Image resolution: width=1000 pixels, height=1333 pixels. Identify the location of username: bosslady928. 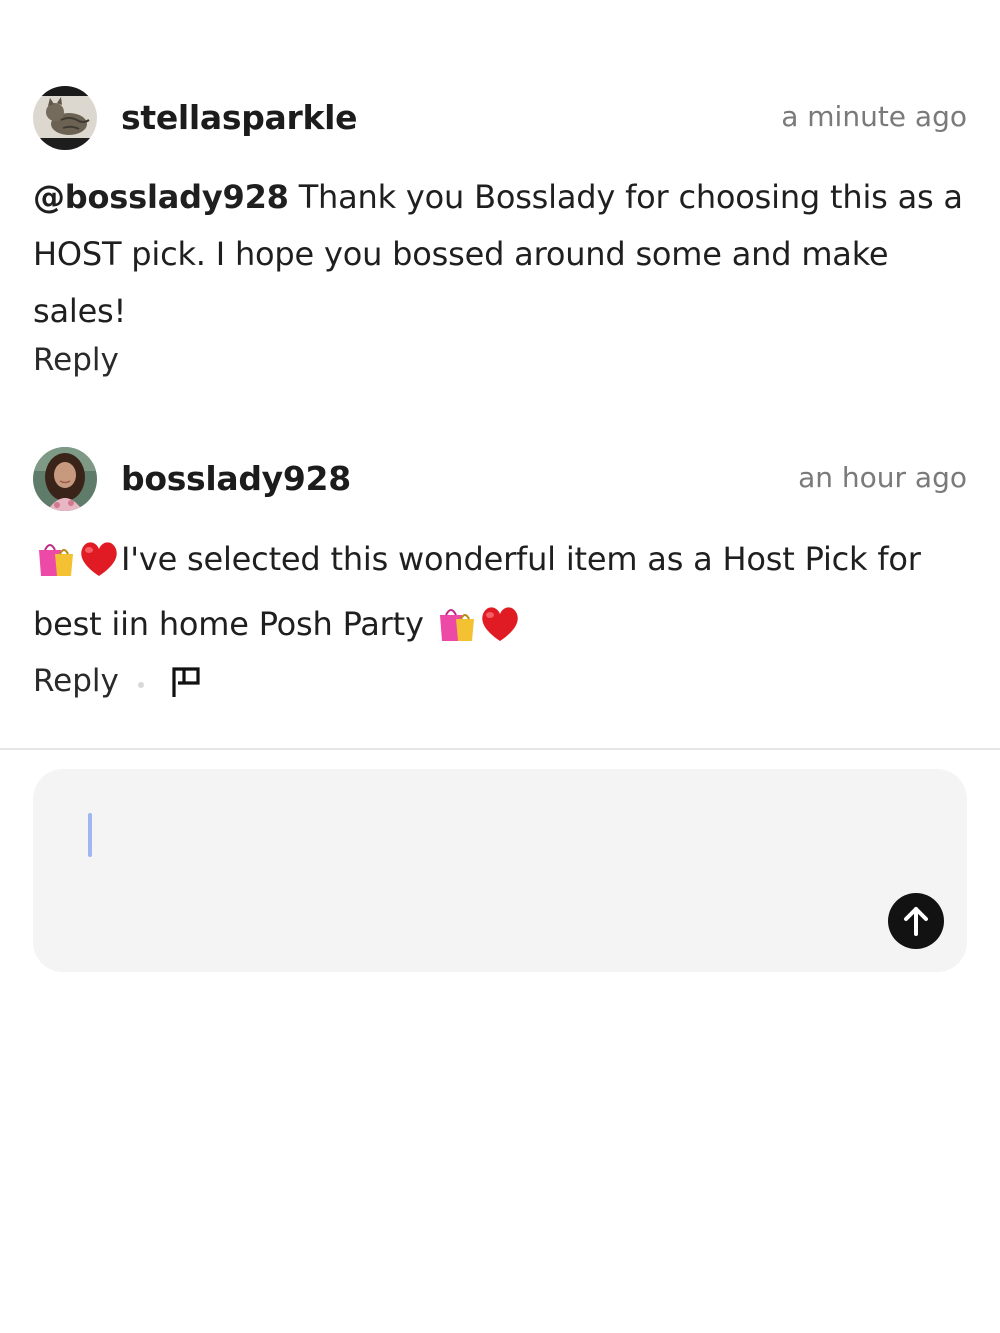
(236, 478).